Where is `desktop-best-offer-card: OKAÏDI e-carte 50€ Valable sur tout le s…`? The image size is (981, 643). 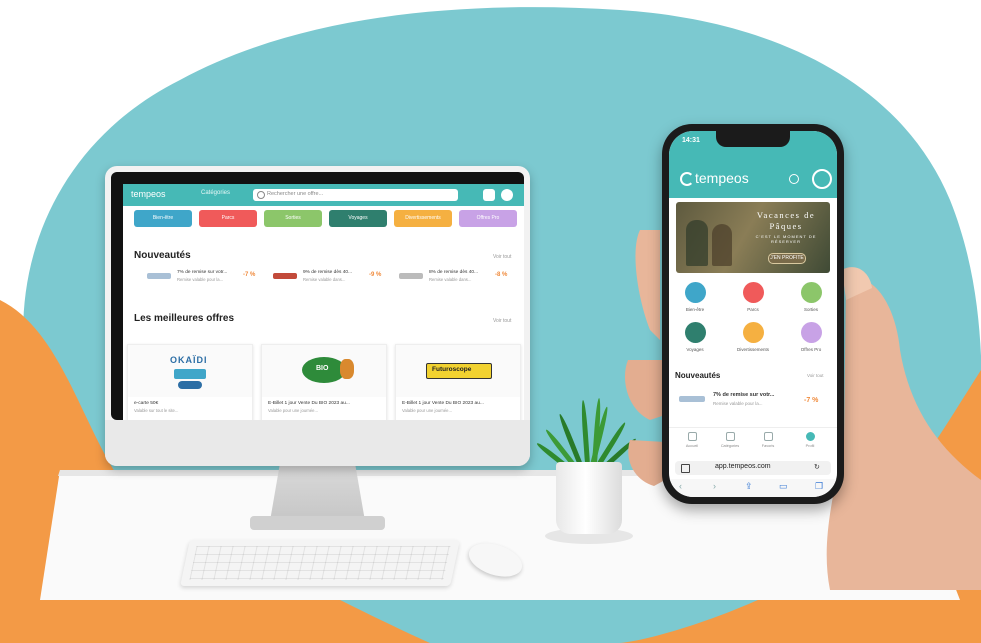 desktop-best-offer-card: OKAÏDI e-carte 50€ Valable sur tout le s… is located at coordinates (190, 382).